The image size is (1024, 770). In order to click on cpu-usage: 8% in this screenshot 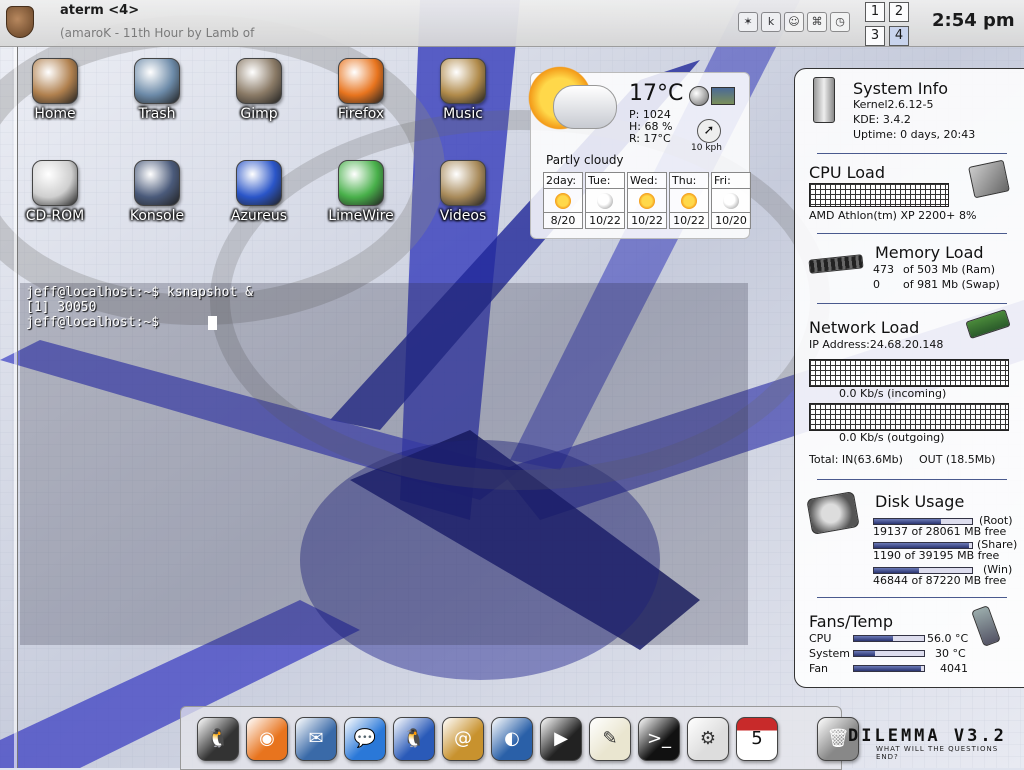, I will do `click(968, 215)`.